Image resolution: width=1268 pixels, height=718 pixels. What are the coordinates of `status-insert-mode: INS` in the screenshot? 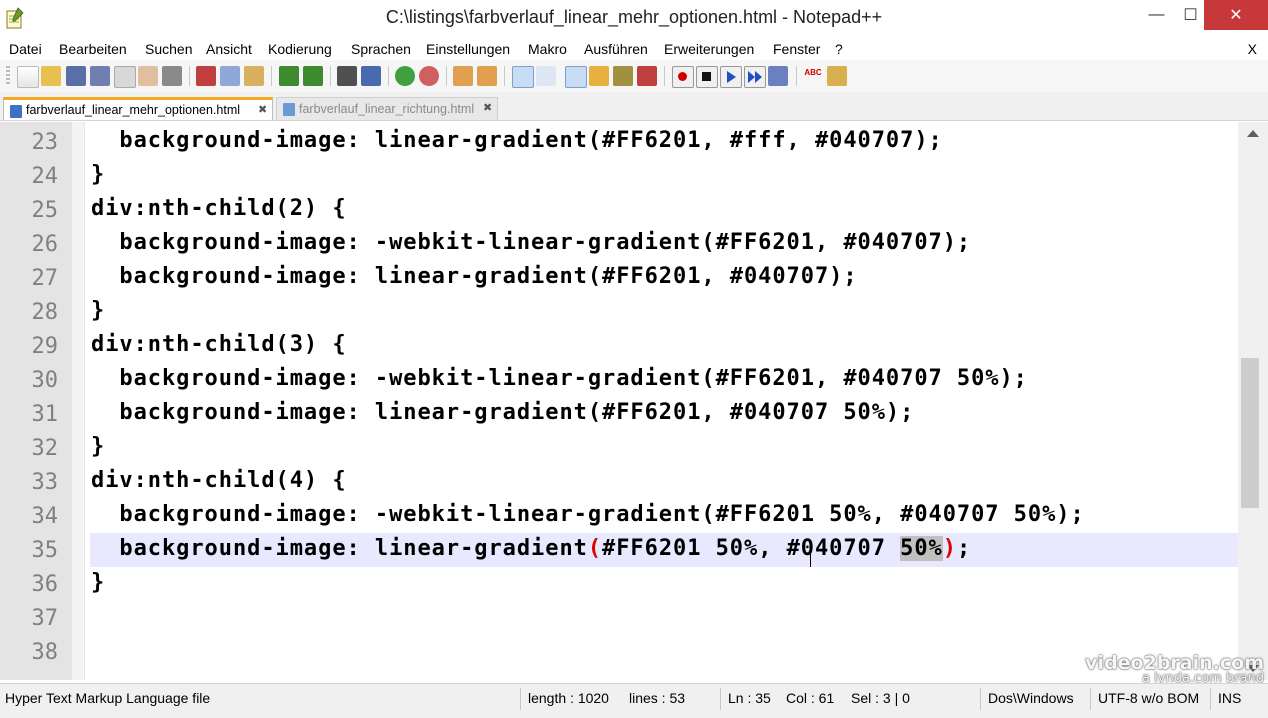 It's located at (1229, 698).